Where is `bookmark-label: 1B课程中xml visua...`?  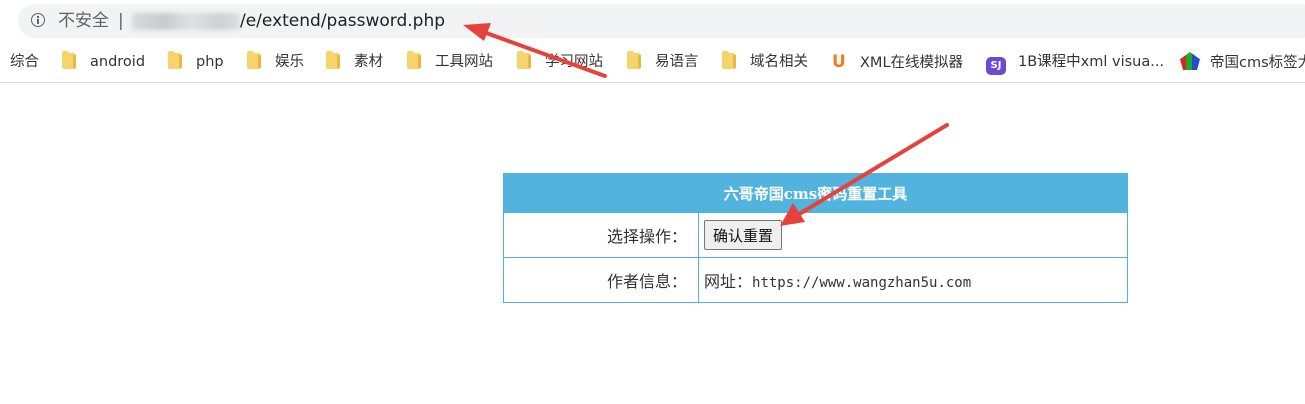
bookmark-label: 1B课程中xml visua... is located at coordinates (1091, 62).